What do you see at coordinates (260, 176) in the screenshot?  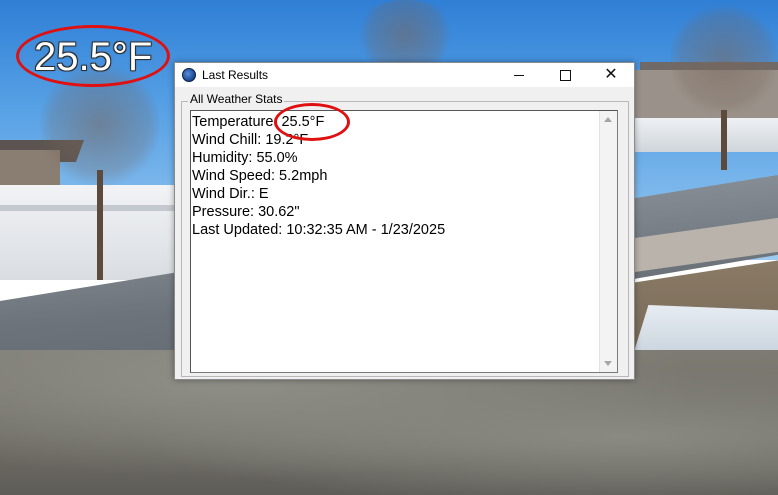 I see `wind-speed-line: Wind Speed: 5.2mph` at bounding box center [260, 176].